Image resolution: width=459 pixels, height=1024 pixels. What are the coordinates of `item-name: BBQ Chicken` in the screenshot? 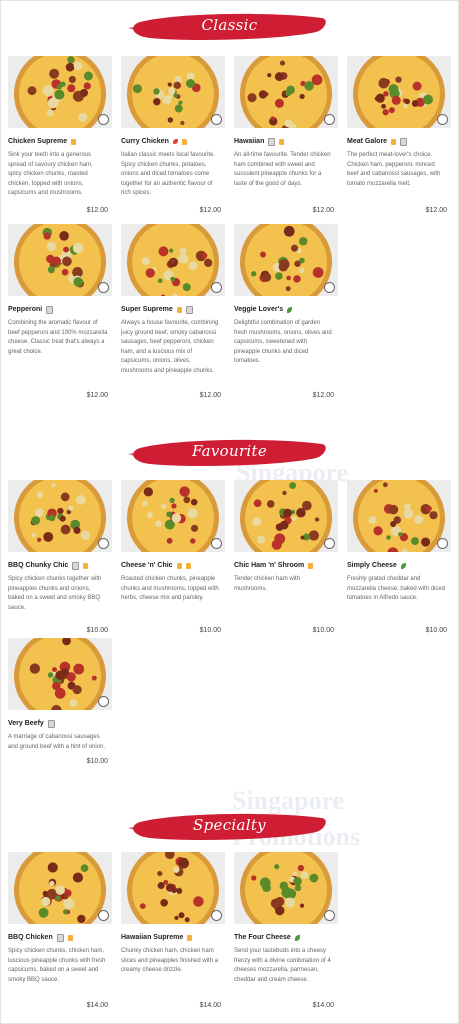 It's located at (30, 937).